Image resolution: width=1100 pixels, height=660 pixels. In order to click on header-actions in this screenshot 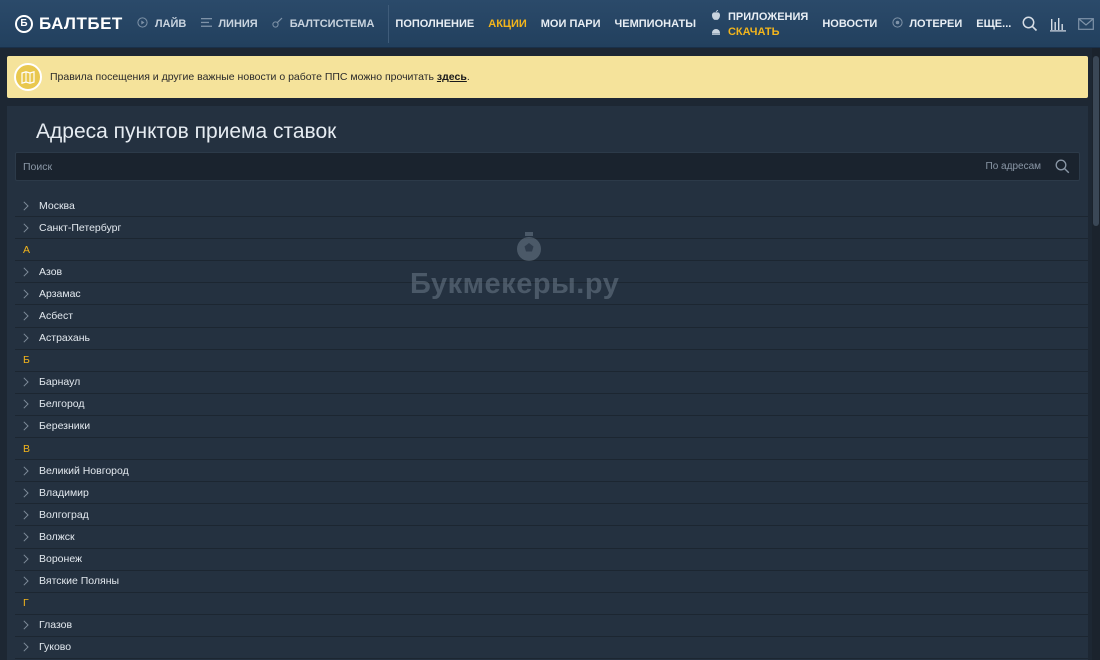, I will do `click(1058, 24)`.